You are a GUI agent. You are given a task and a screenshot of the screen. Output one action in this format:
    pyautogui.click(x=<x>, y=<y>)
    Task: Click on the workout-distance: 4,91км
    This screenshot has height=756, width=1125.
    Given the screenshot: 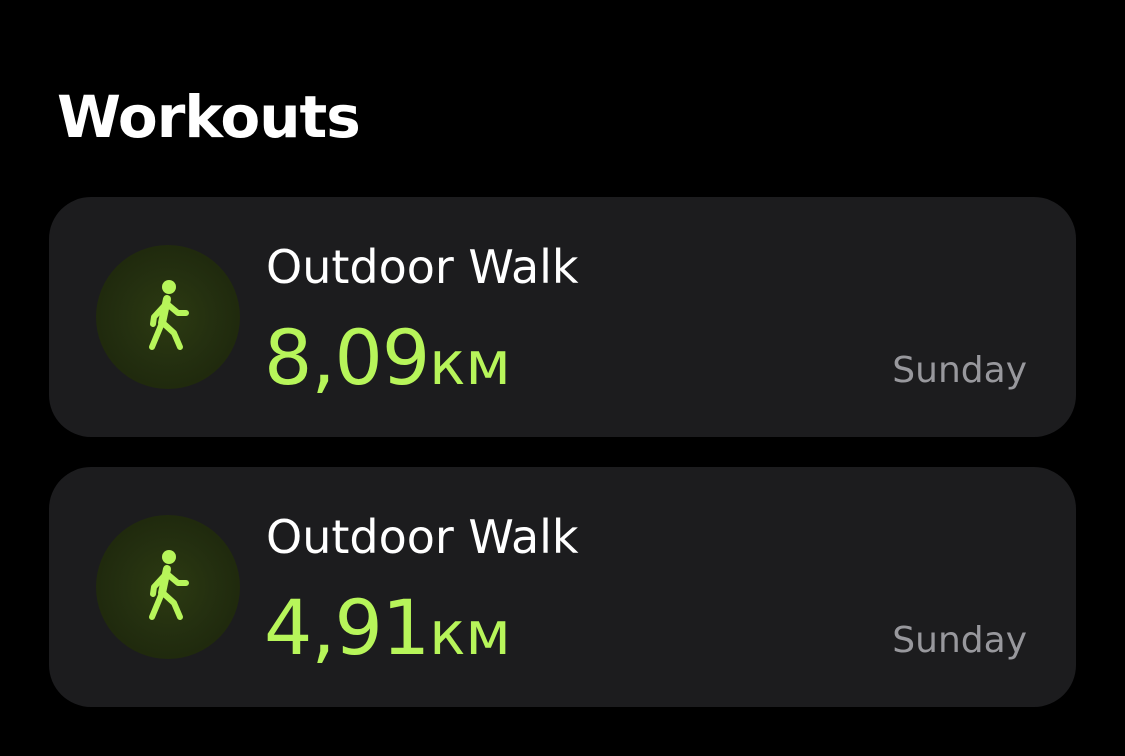 What is the action you would take?
    pyautogui.click(x=387, y=631)
    